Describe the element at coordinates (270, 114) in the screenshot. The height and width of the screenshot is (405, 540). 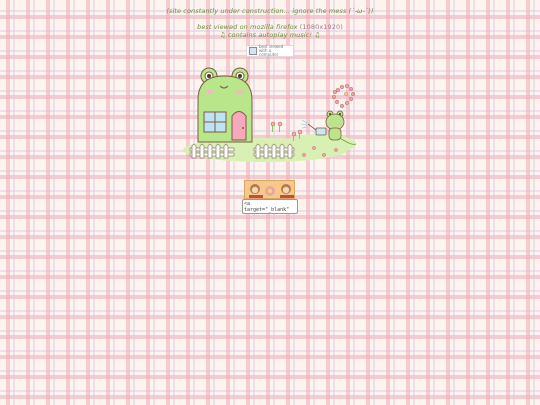
I see `frog-garden-scene` at that location.